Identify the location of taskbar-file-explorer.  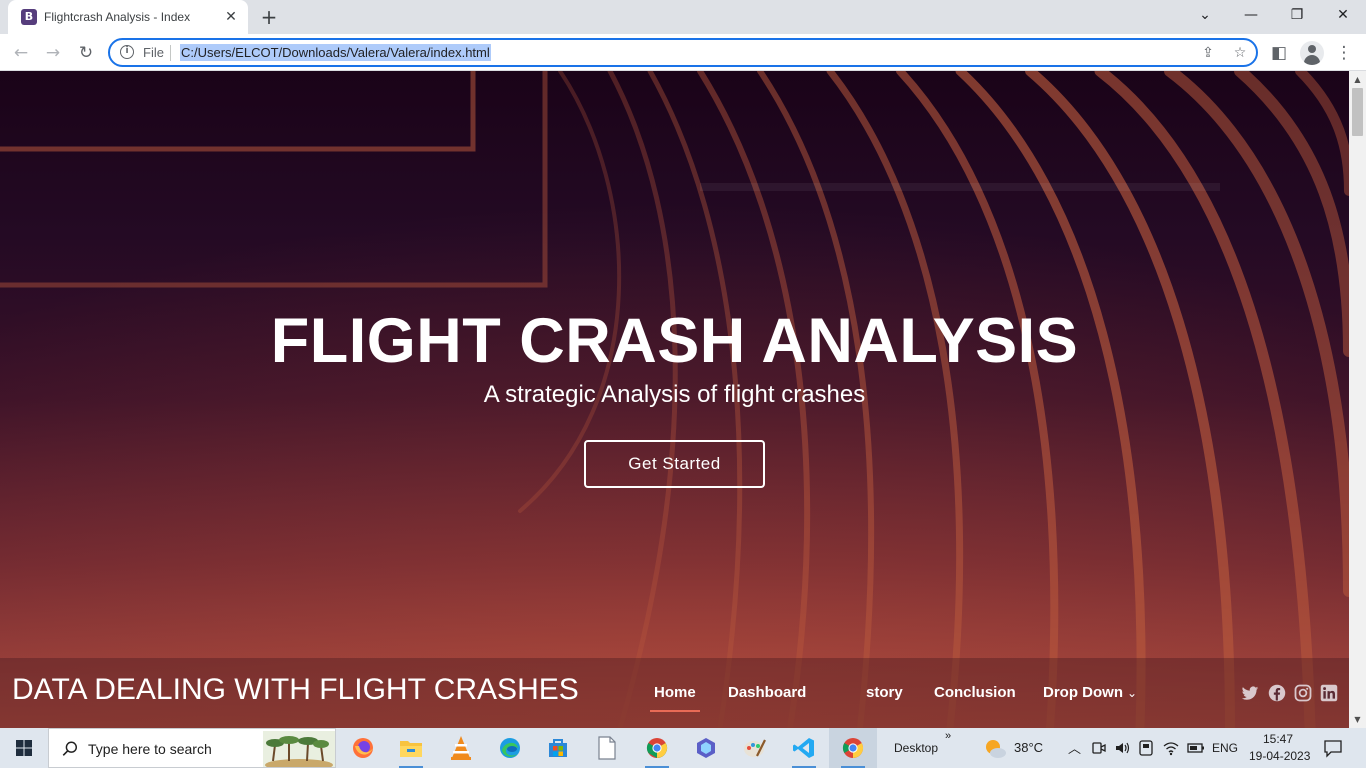
(411, 748).